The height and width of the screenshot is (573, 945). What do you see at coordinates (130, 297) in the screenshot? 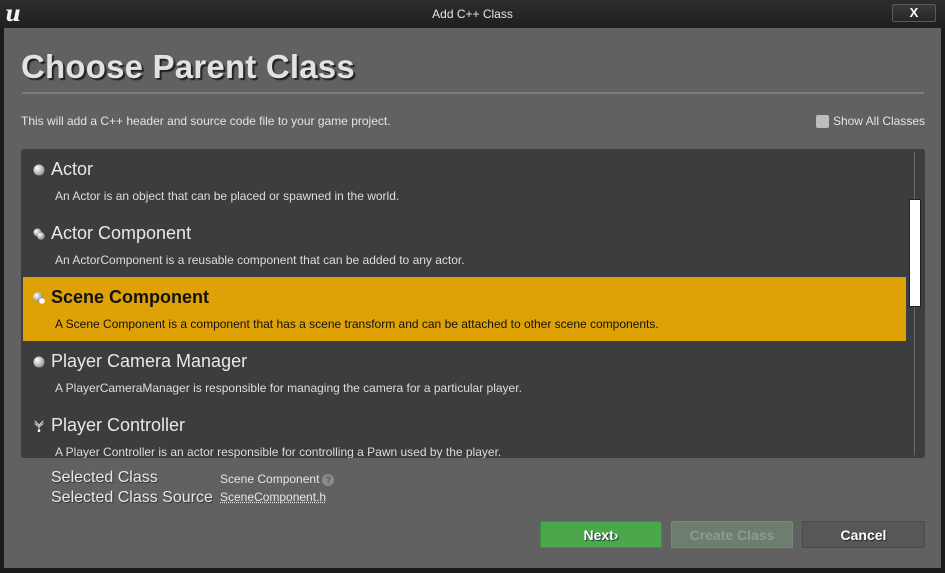
I see `class-name: Scene Component` at bounding box center [130, 297].